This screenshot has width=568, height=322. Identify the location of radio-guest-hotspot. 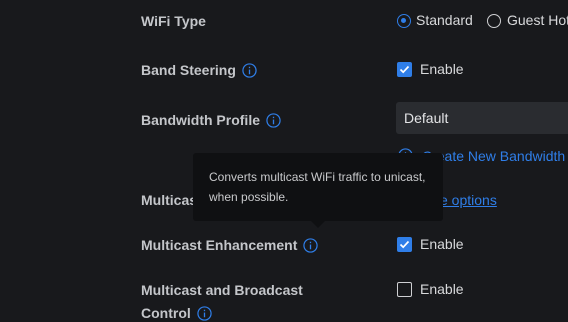
(494, 21).